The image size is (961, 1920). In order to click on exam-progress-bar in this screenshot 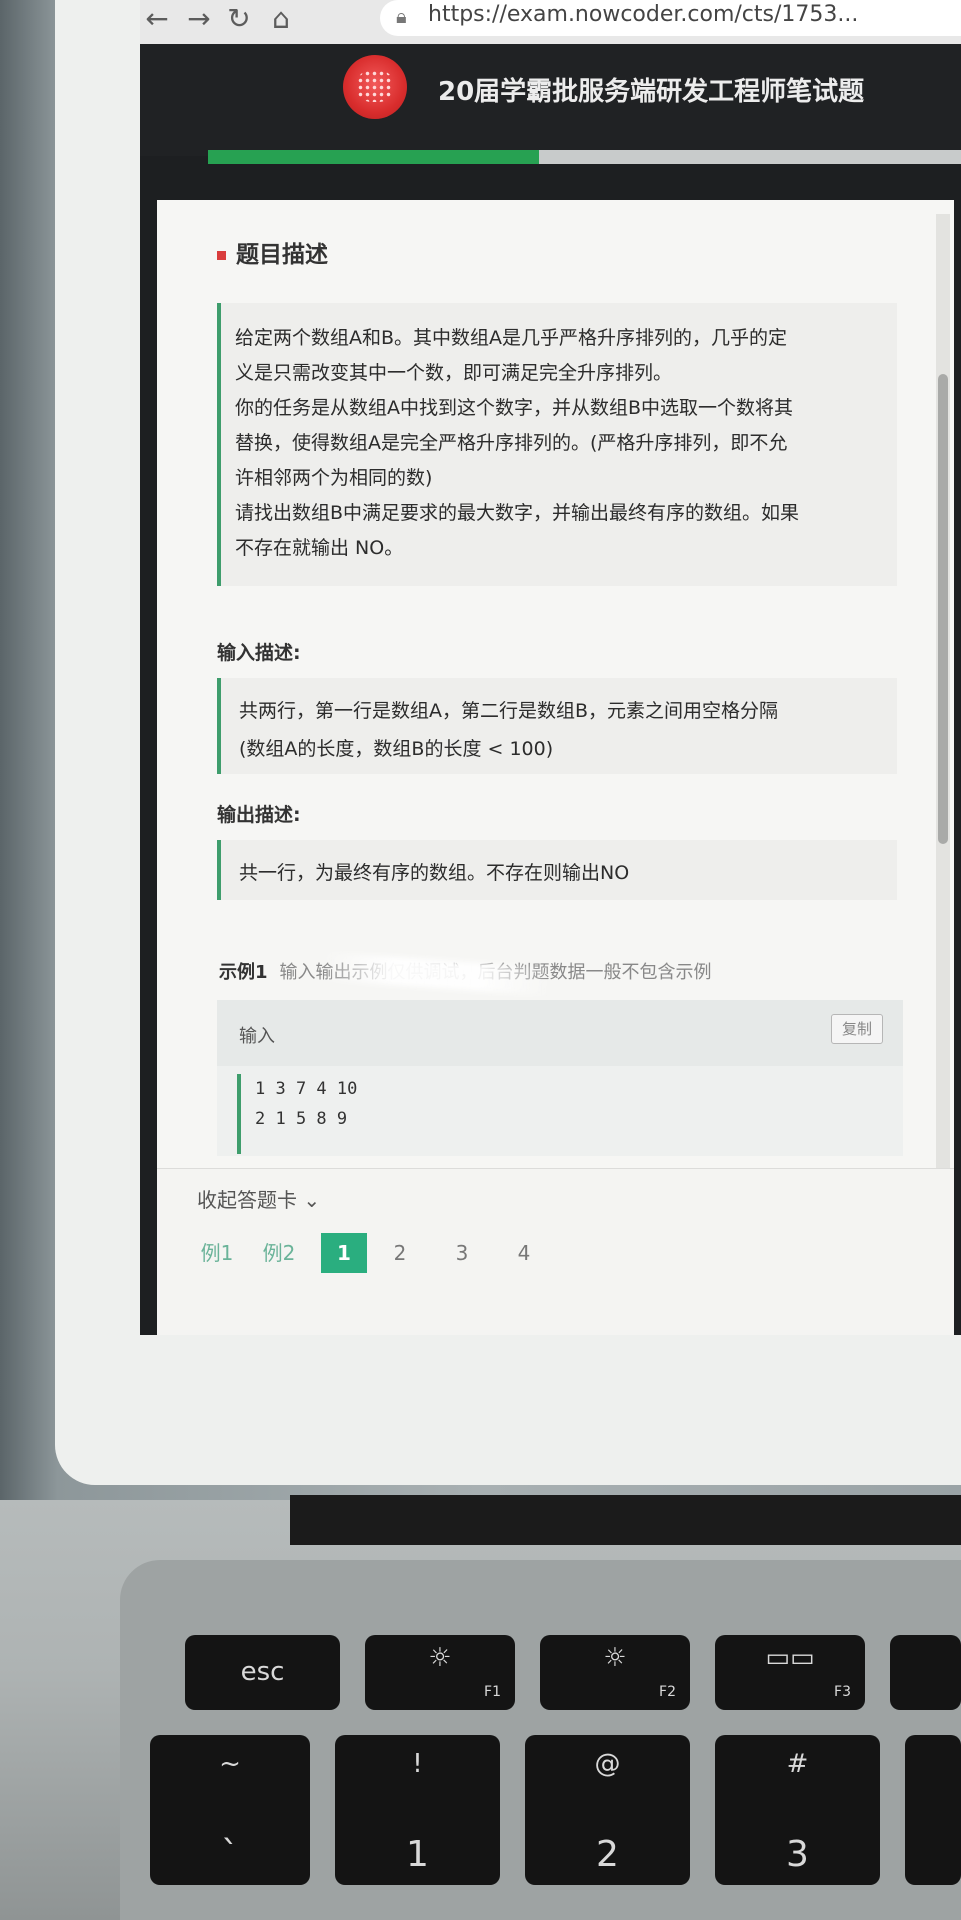, I will do `click(584, 157)`.